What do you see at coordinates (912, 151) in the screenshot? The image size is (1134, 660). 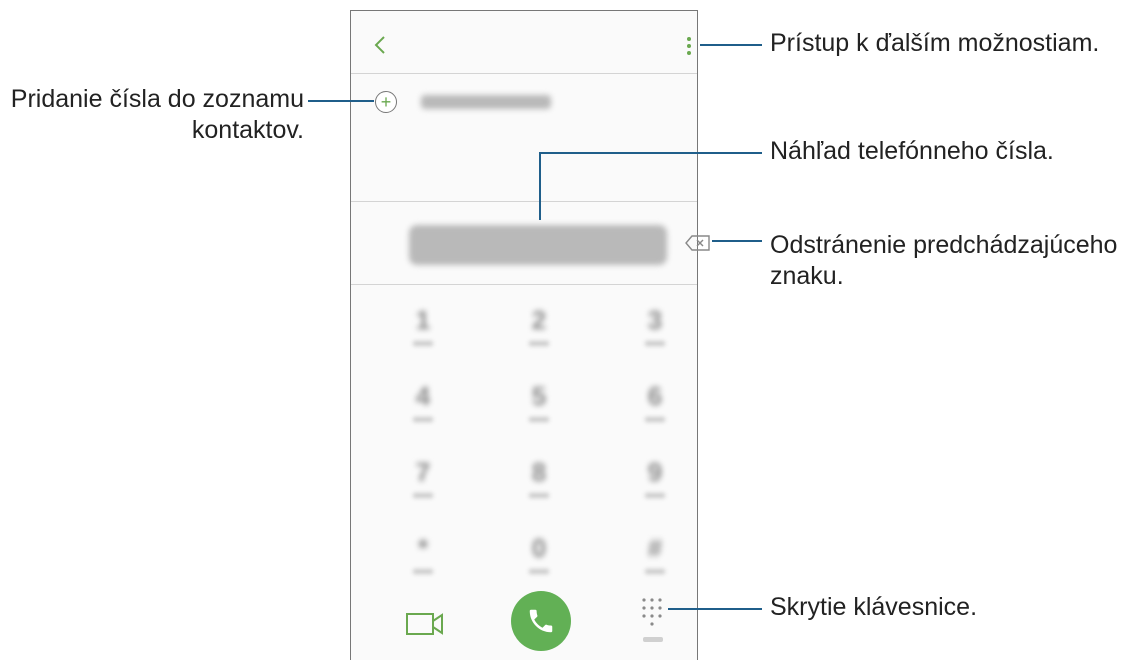 I see `number-preview-label: Náhľad telefónneho čísla.` at bounding box center [912, 151].